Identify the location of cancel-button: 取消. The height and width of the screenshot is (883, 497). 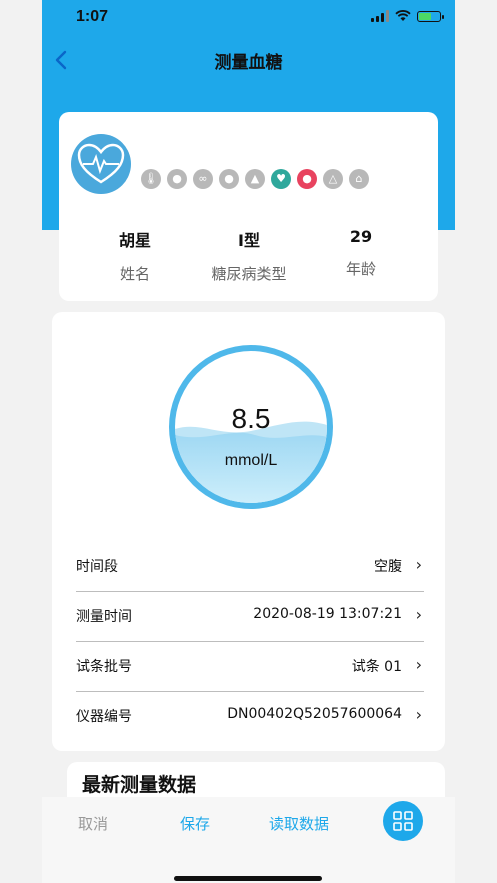
(93, 823).